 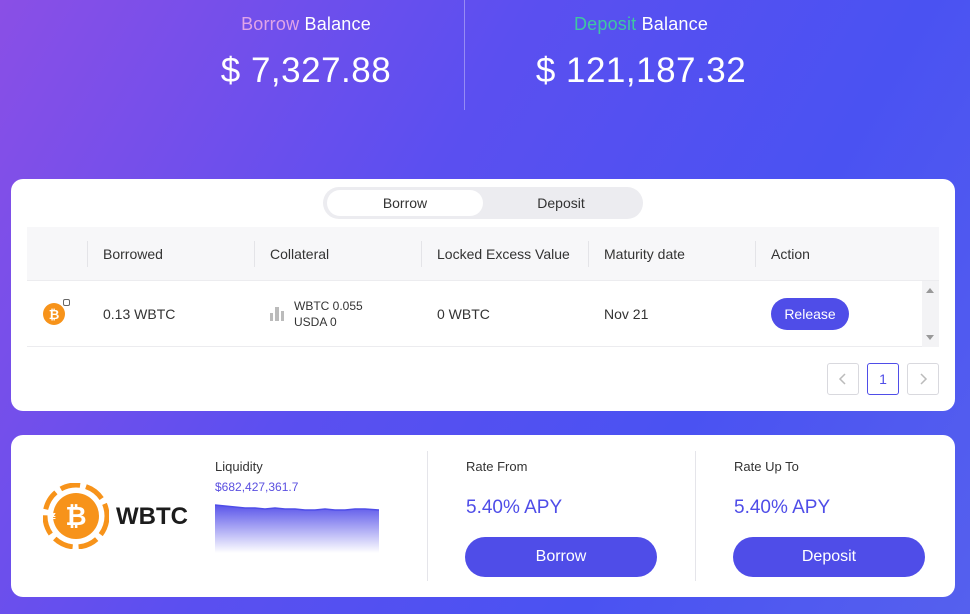 I want to click on column-collateral-label: Collateral, so click(x=300, y=254).